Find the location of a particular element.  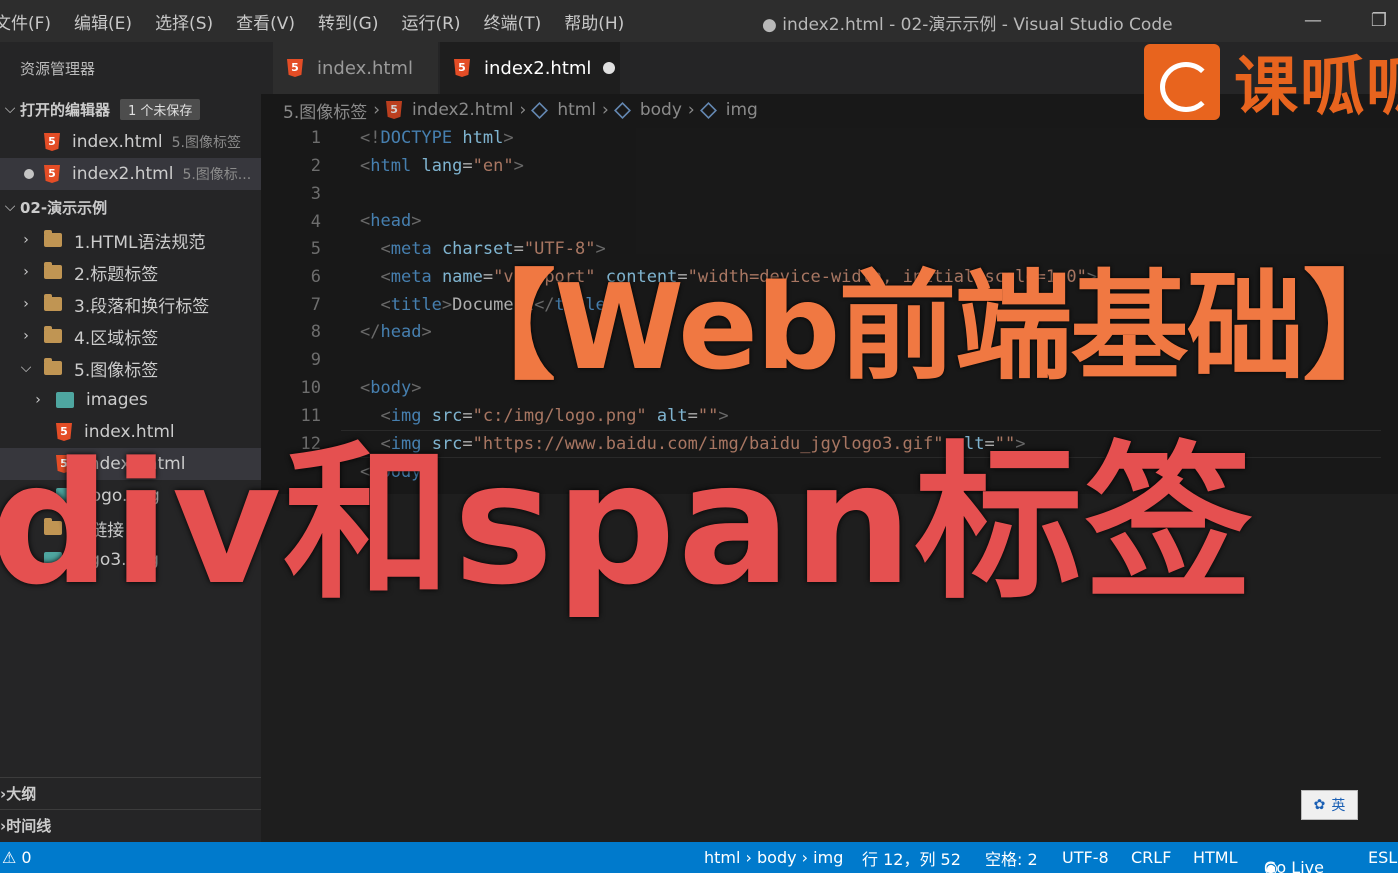

code-line: <html lang="en"> is located at coordinates (442, 166).